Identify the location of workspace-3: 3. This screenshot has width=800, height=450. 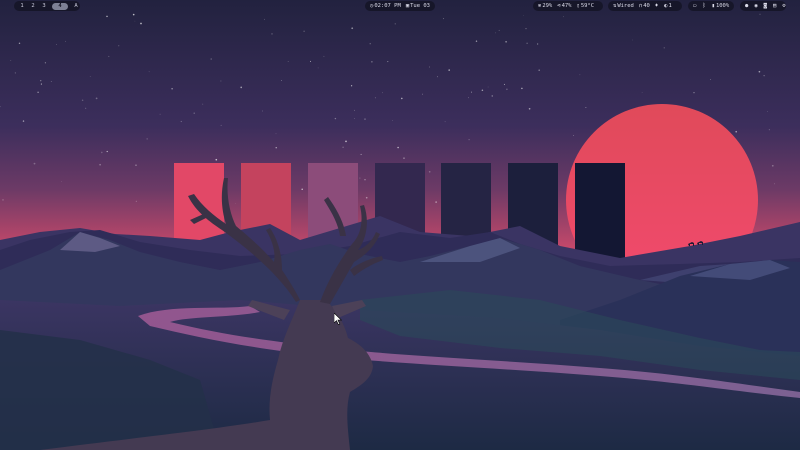
(44, 6).